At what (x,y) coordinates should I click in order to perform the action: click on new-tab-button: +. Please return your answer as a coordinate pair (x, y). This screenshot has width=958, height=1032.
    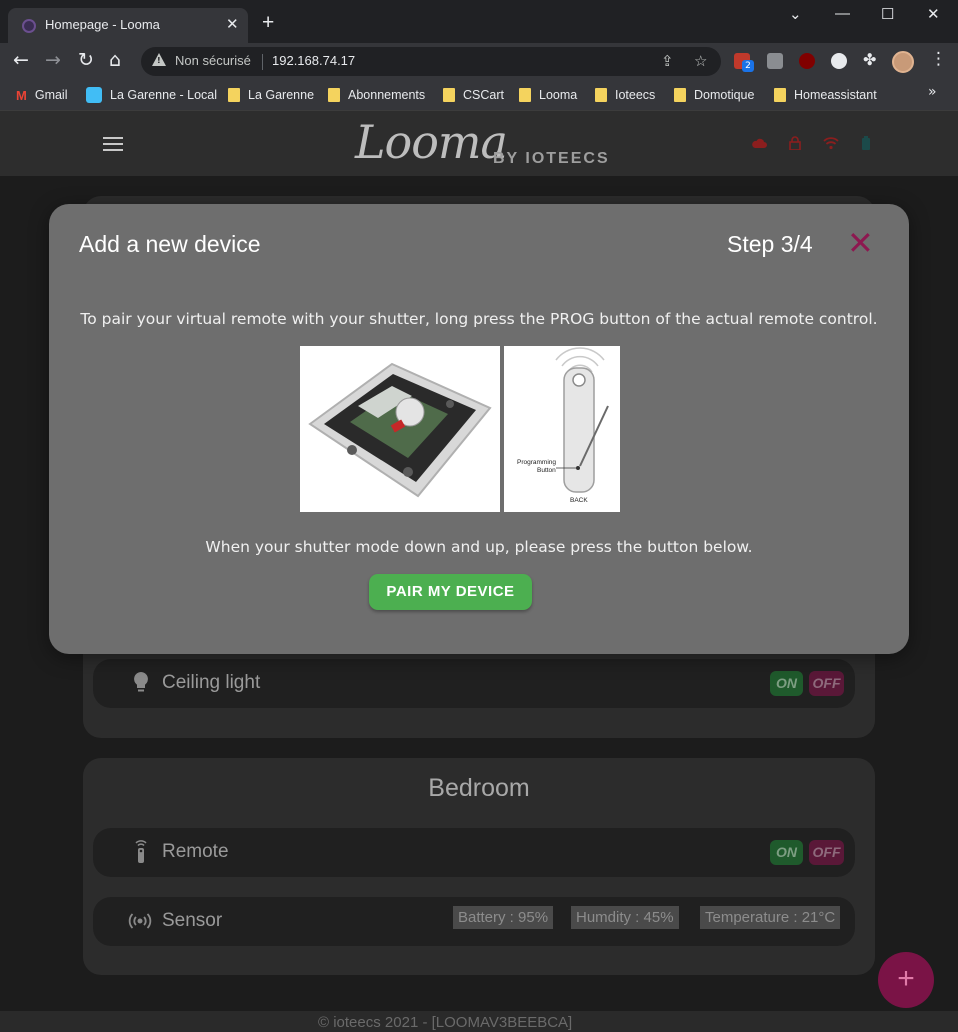
    Looking at the image, I should click on (268, 22).